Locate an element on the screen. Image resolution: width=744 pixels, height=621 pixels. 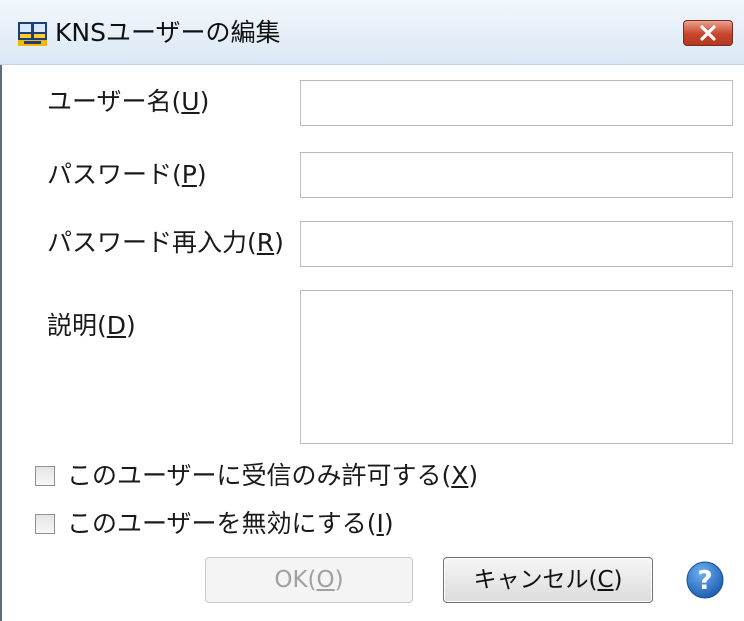
receive-only-label: このユーザーに受信のみ許可する(X) is located at coordinates (272, 476).